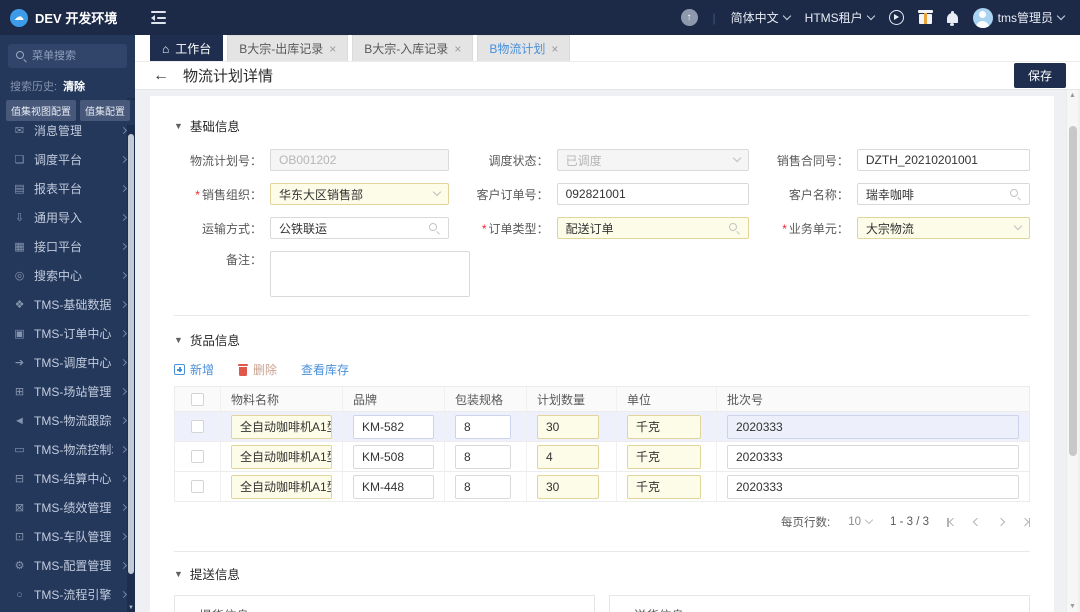 Image resolution: width=1080 pixels, height=612 pixels. Describe the element at coordinates (76, 56) in the screenshot. I see `menu-search-input` at that location.